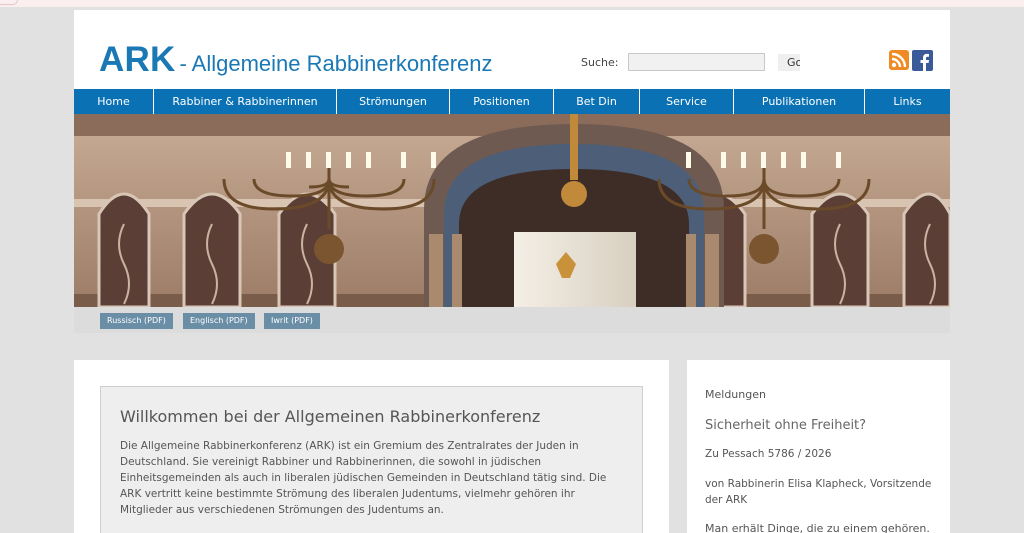 Image resolution: width=1024 pixels, height=533 pixels. Describe the element at coordinates (393, 101) in the screenshot. I see `nav-item-stroemungen: Strömungen` at that location.